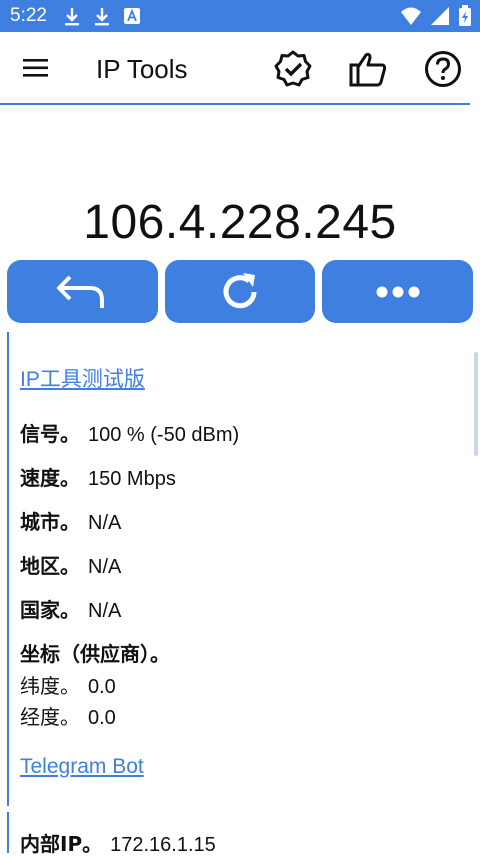 The height and width of the screenshot is (857, 480). I want to click on hamburger-icon, so click(35, 68).